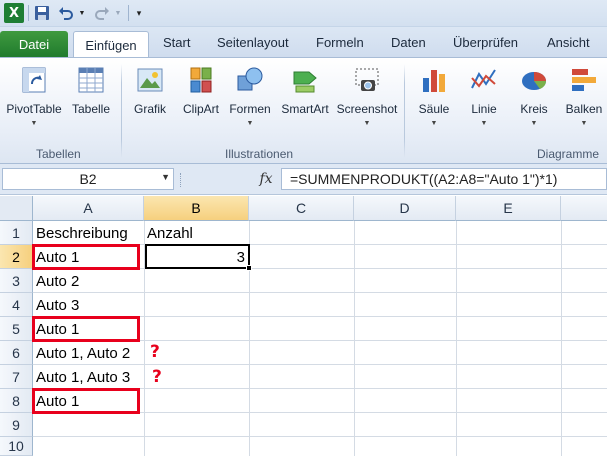  I want to click on quick-access-toolbar: X ▼ ▼ ▾, so click(303, 13).